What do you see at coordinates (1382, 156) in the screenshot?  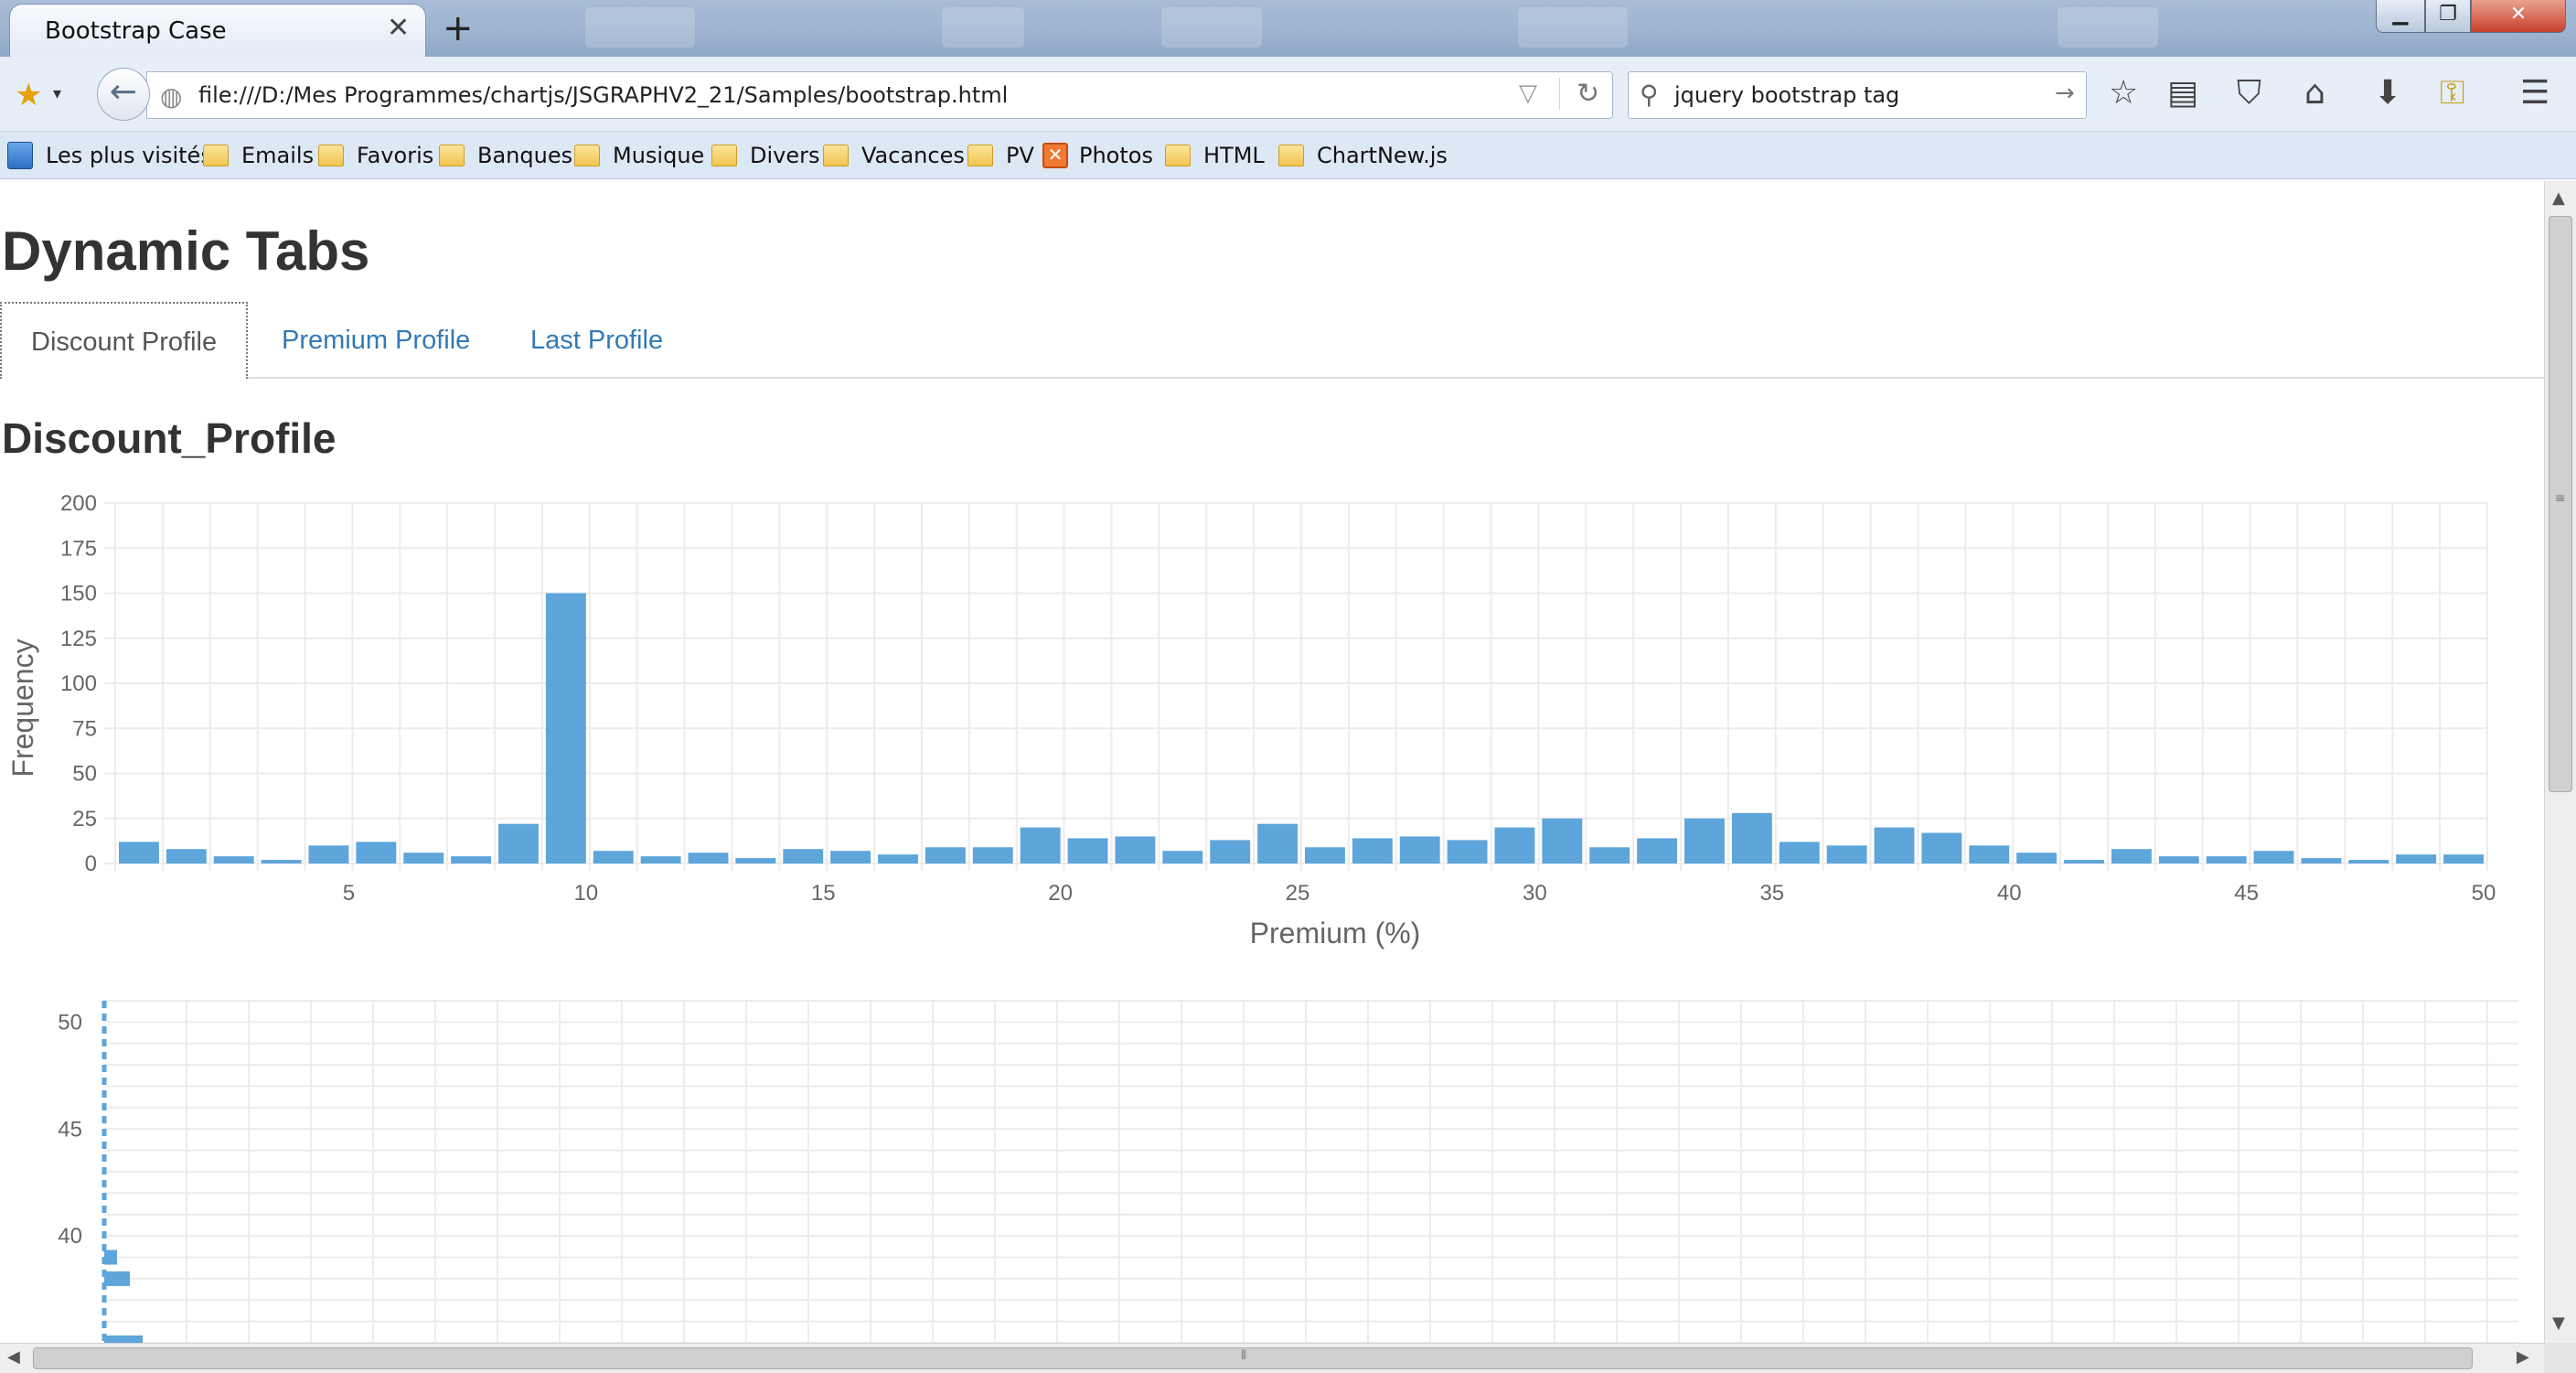 I see `bookmark-label: ChartNew.js` at bounding box center [1382, 156].